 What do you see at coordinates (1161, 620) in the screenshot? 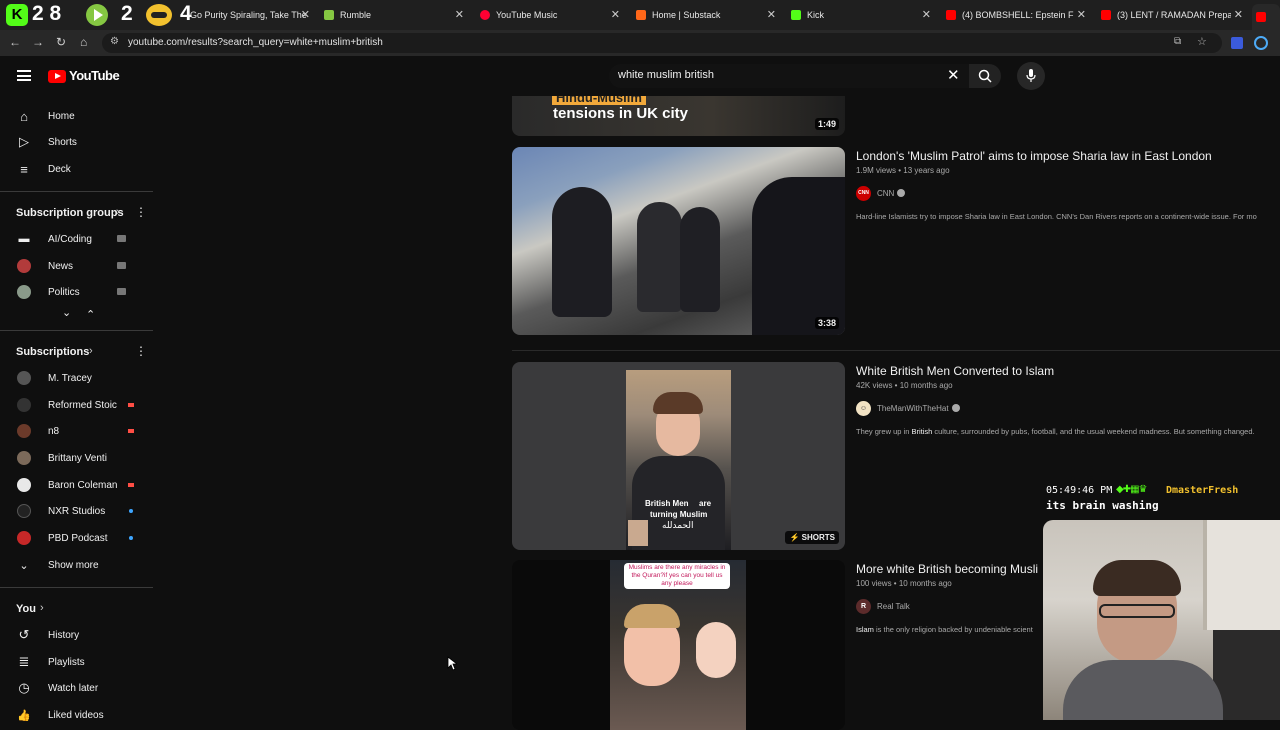
I see `webcam-overlay` at bounding box center [1161, 620].